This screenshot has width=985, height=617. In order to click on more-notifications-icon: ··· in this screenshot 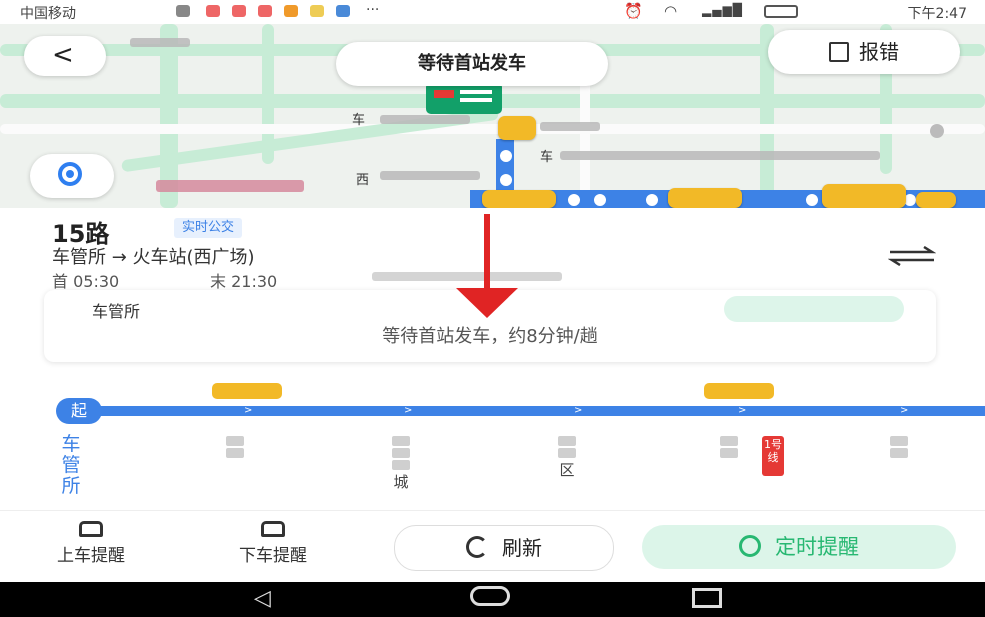, I will do `click(373, 10)`.